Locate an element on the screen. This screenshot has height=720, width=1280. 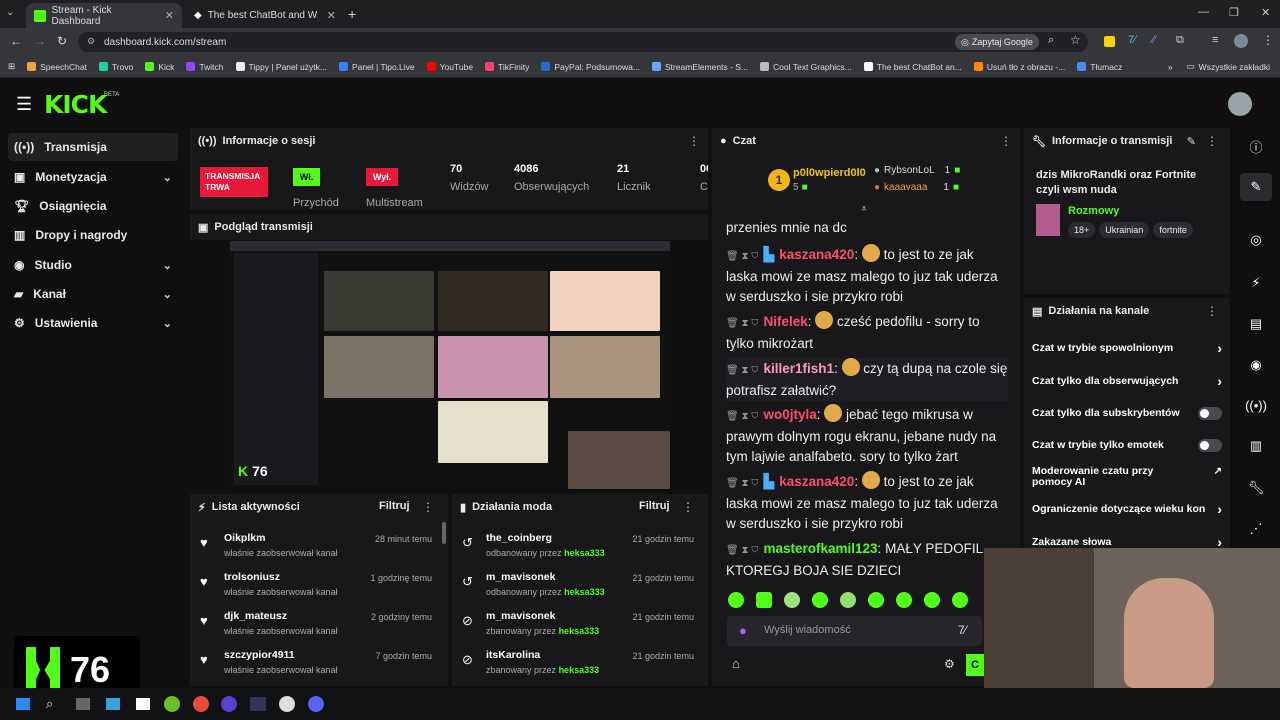
chat-username: Nifelek is located at coordinates (785, 321).